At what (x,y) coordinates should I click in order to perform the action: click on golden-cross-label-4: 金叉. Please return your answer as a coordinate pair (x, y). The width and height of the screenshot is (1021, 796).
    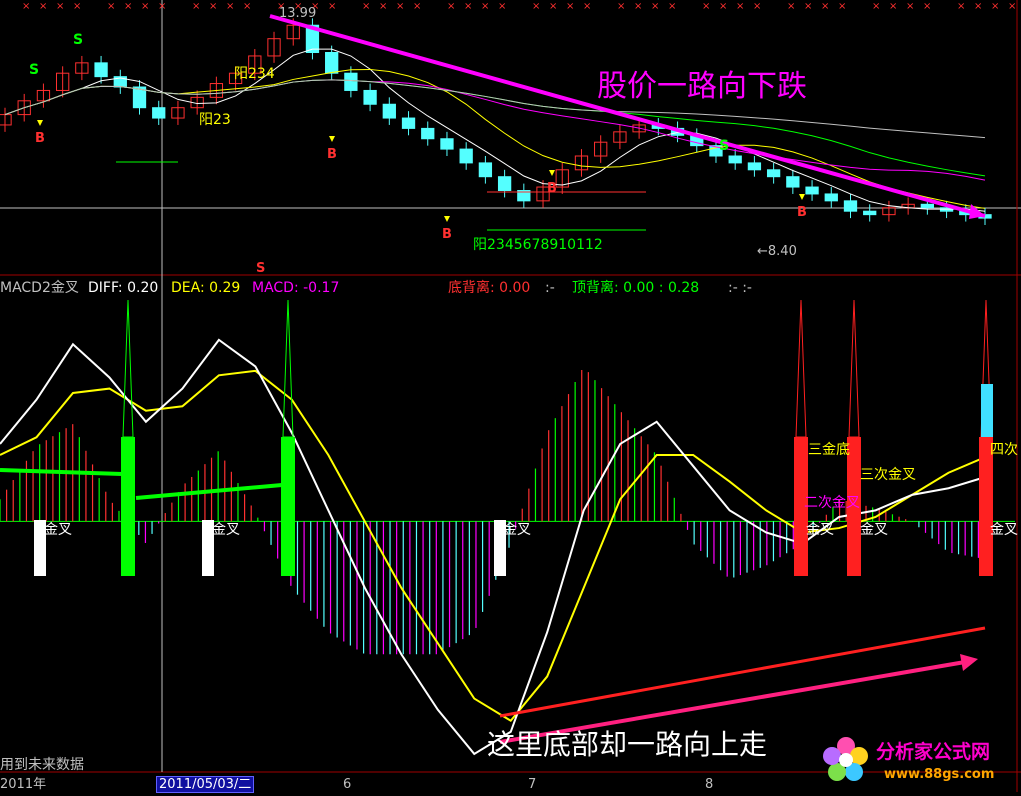
    Looking at the image, I should click on (820, 530).